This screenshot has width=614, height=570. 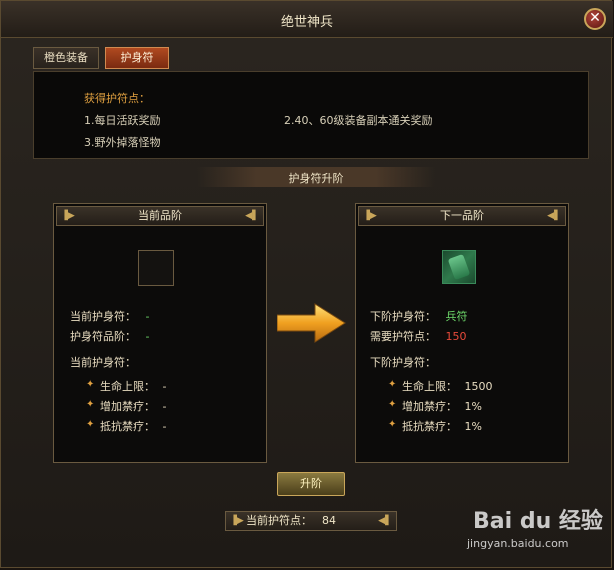 I want to click on info-title: 获得护符点：, so click(x=117, y=98).